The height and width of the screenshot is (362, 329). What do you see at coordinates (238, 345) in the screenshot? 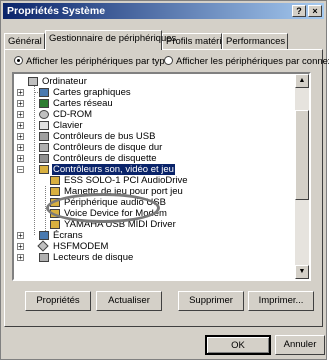
I see `ok-button: OK` at bounding box center [238, 345].